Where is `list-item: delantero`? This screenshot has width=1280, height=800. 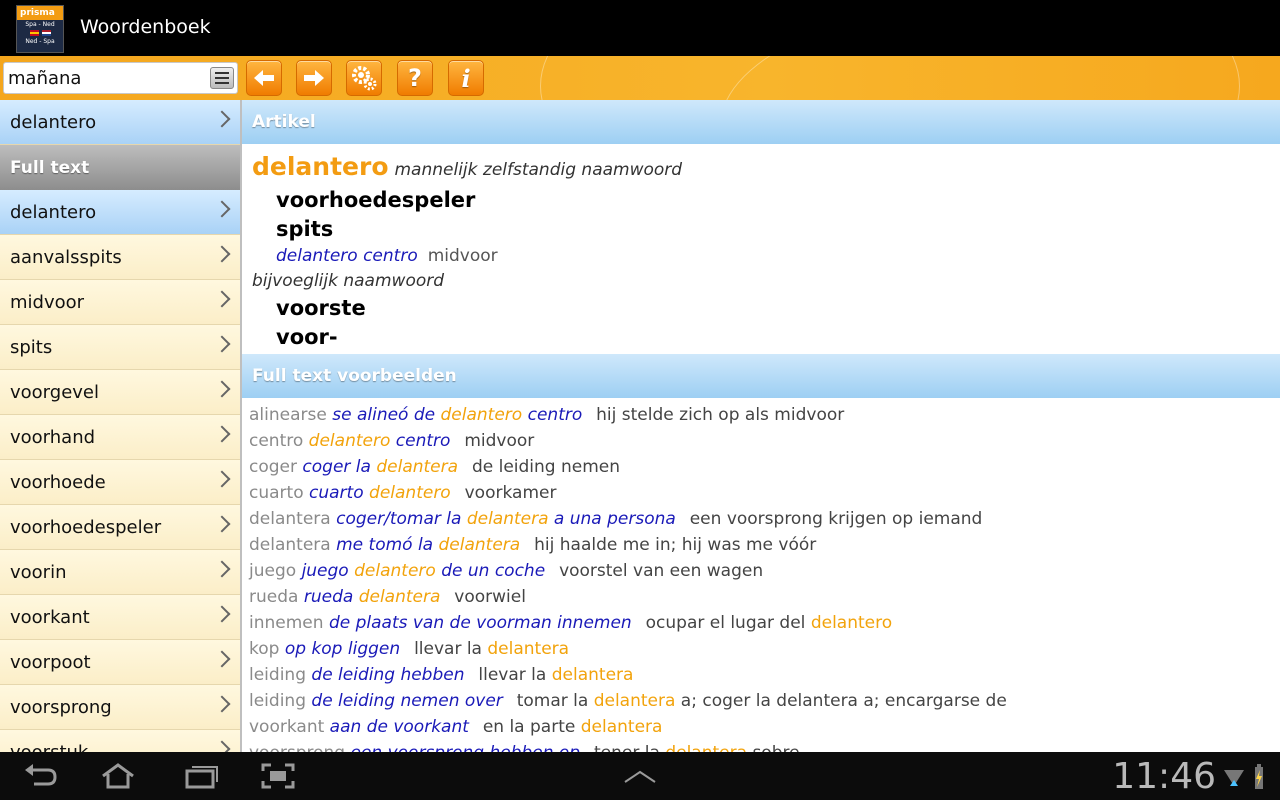 list-item: delantero is located at coordinates (120, 212).